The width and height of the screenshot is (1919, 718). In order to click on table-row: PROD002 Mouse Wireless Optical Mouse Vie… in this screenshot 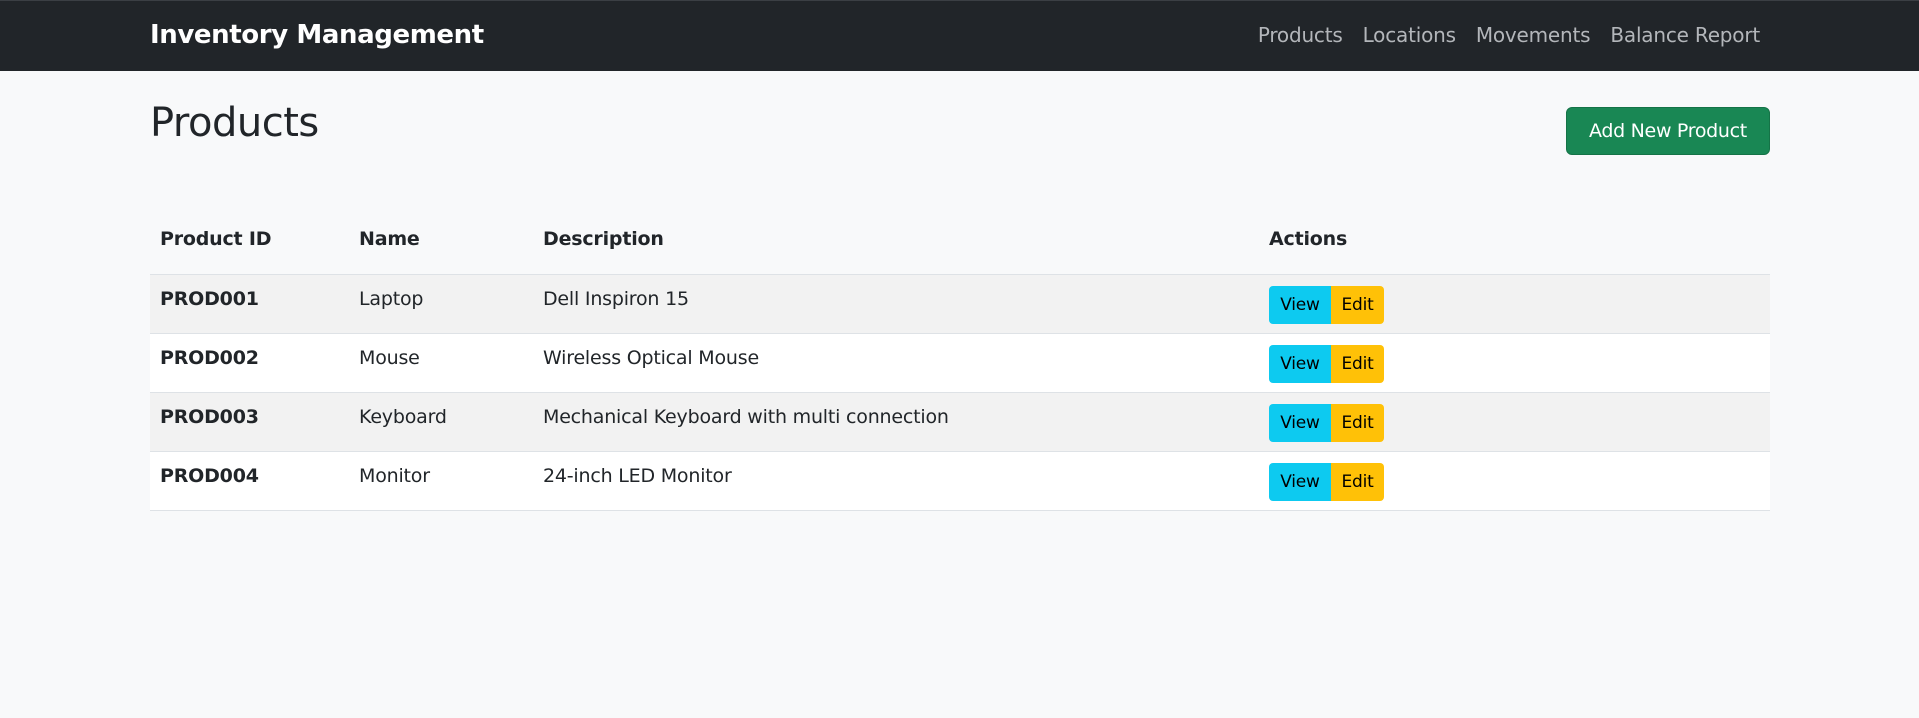, I will do `click(960, 363)`.